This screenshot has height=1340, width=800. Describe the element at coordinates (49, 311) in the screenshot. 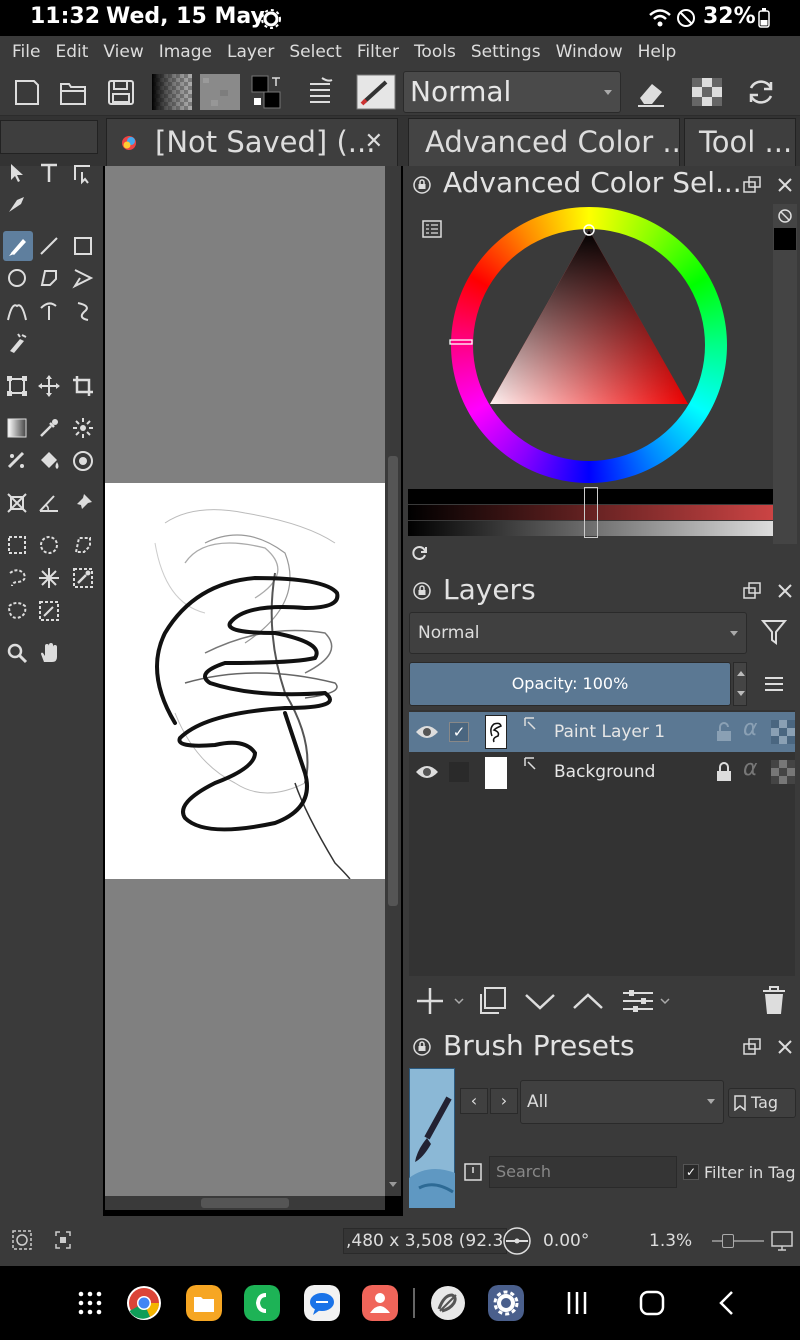

I see `freehand-path-tool-icon` at that location.